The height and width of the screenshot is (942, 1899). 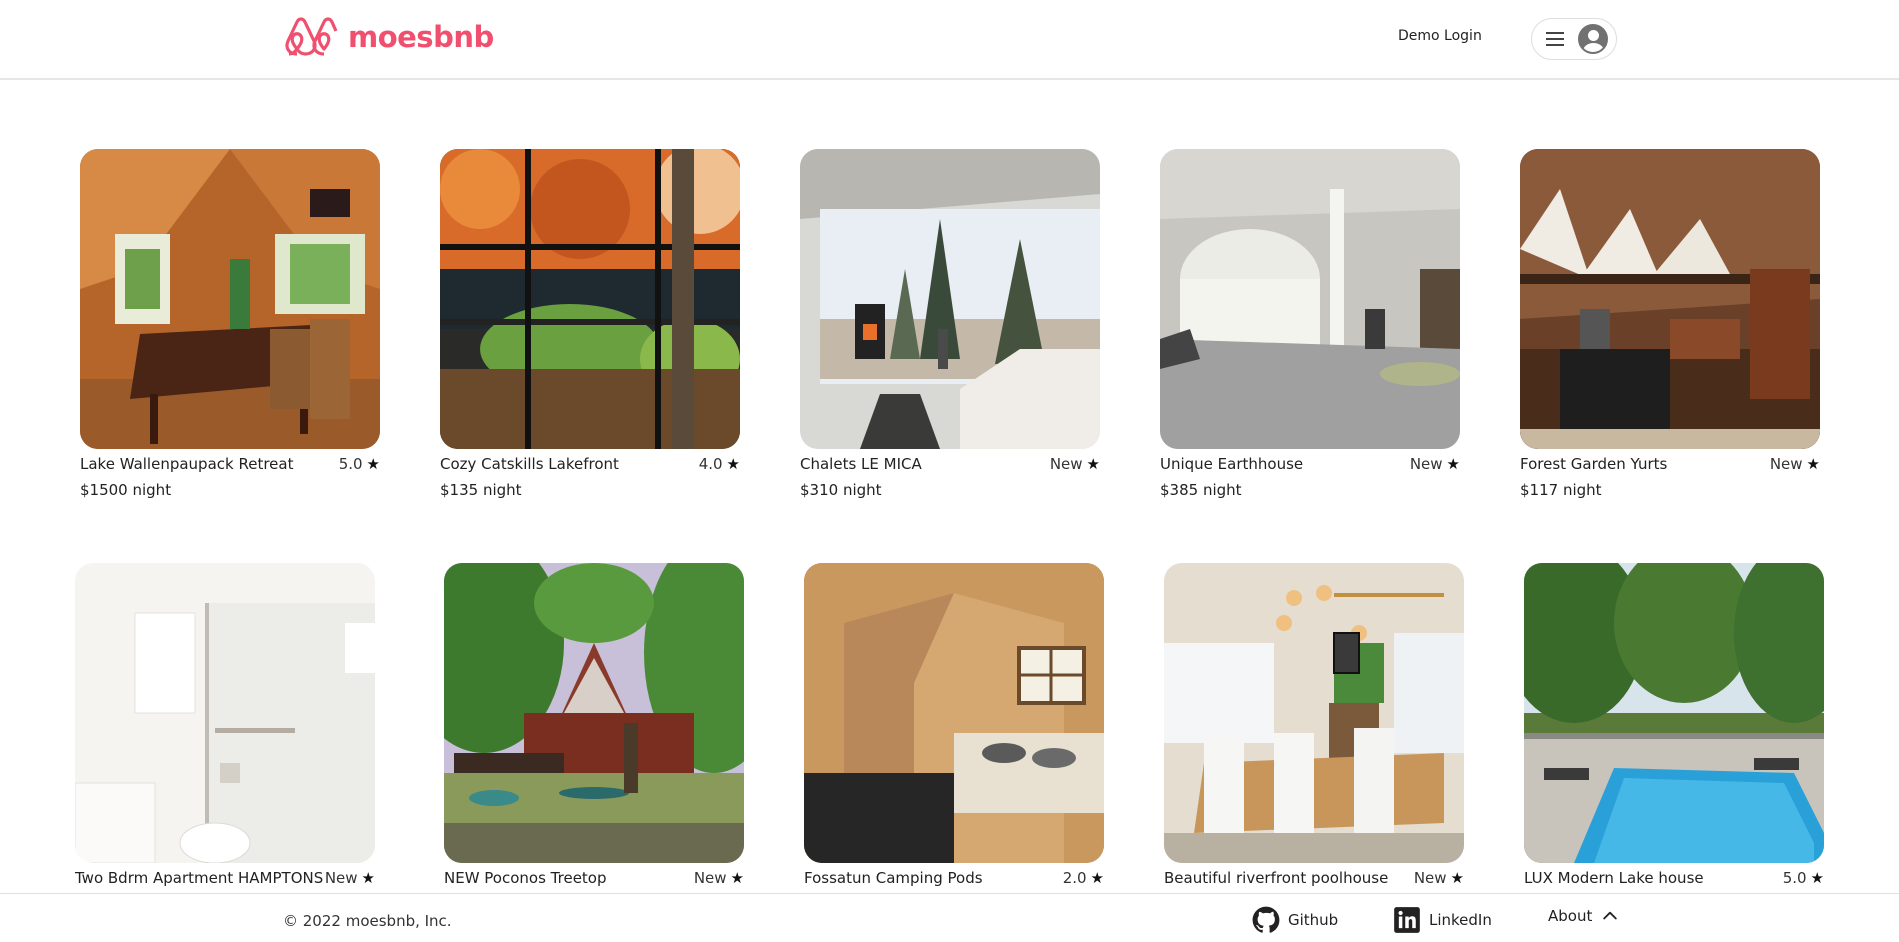 What do you see at coordinates (1313, 920) in the screenshot?
I see `github-label: Github` at bounding box center [1313, 920].